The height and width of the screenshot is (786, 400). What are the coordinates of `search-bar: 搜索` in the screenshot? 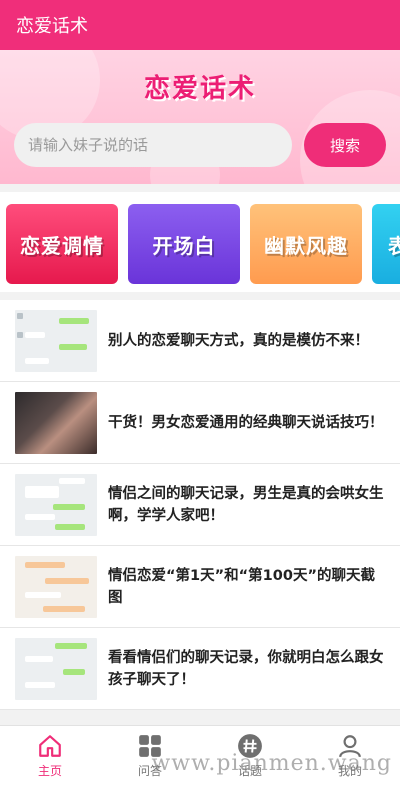 It's located at (200, 145).